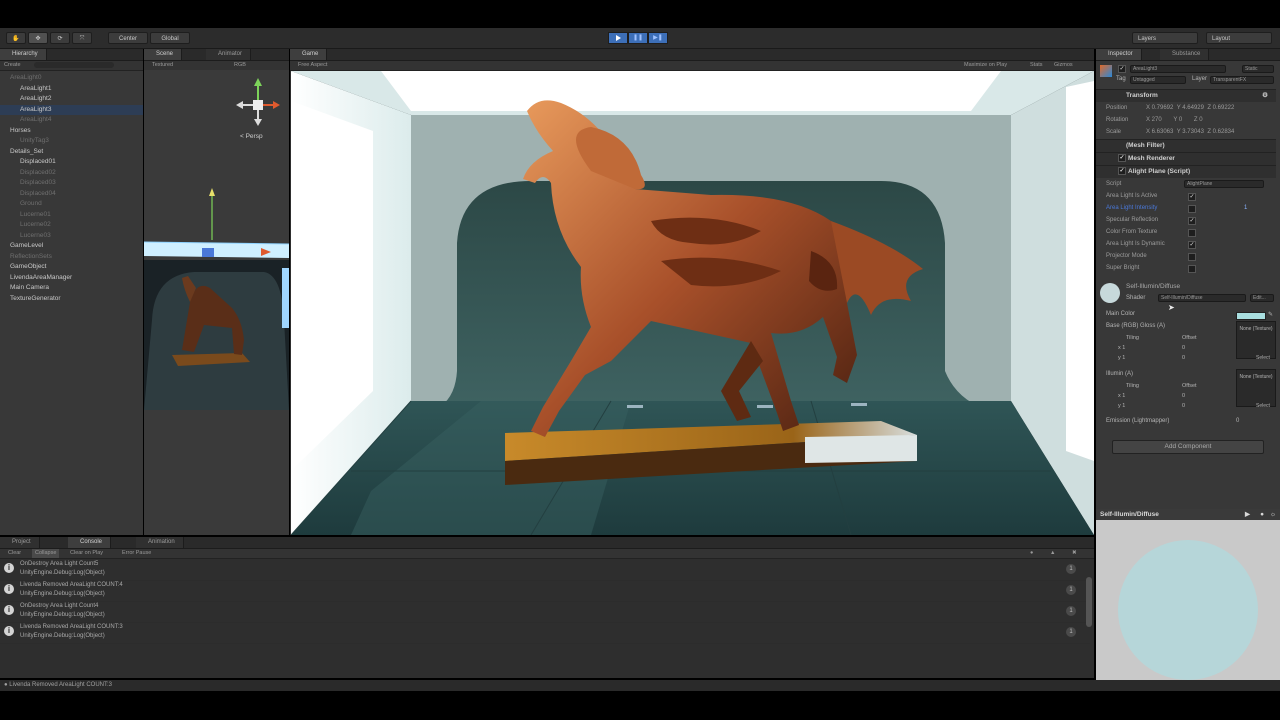 The width and height of the screenshot is (1280, 720). What do you see at coordinates (1256, 388) in the screenshot?
I see `illumin-texture-slot: None (Texture)` at bounding box center [1256, 388].